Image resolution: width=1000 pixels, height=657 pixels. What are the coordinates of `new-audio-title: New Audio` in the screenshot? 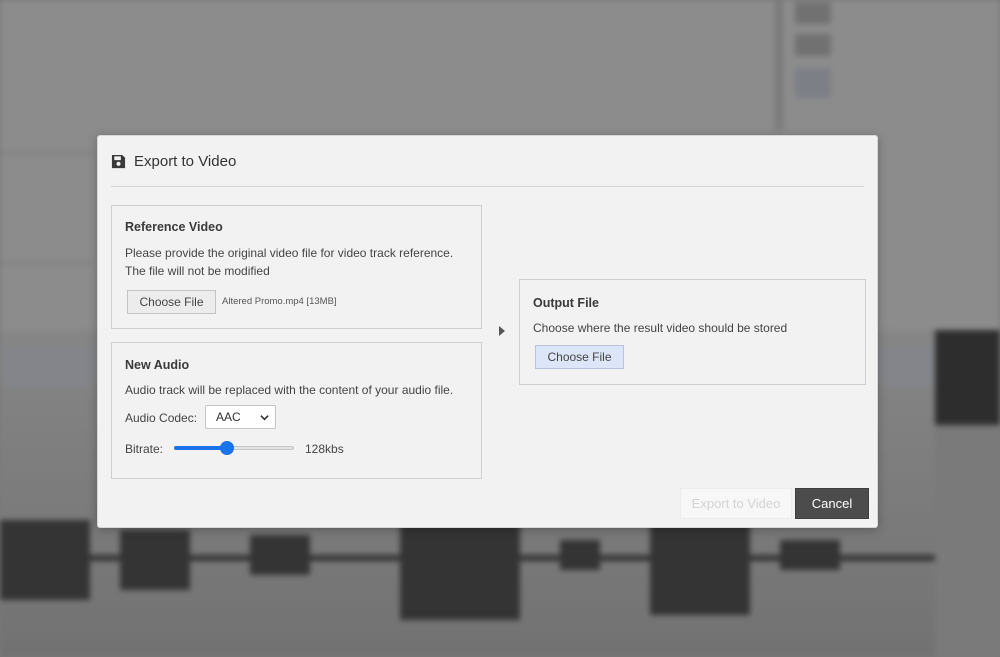 It's located at (157, 365).